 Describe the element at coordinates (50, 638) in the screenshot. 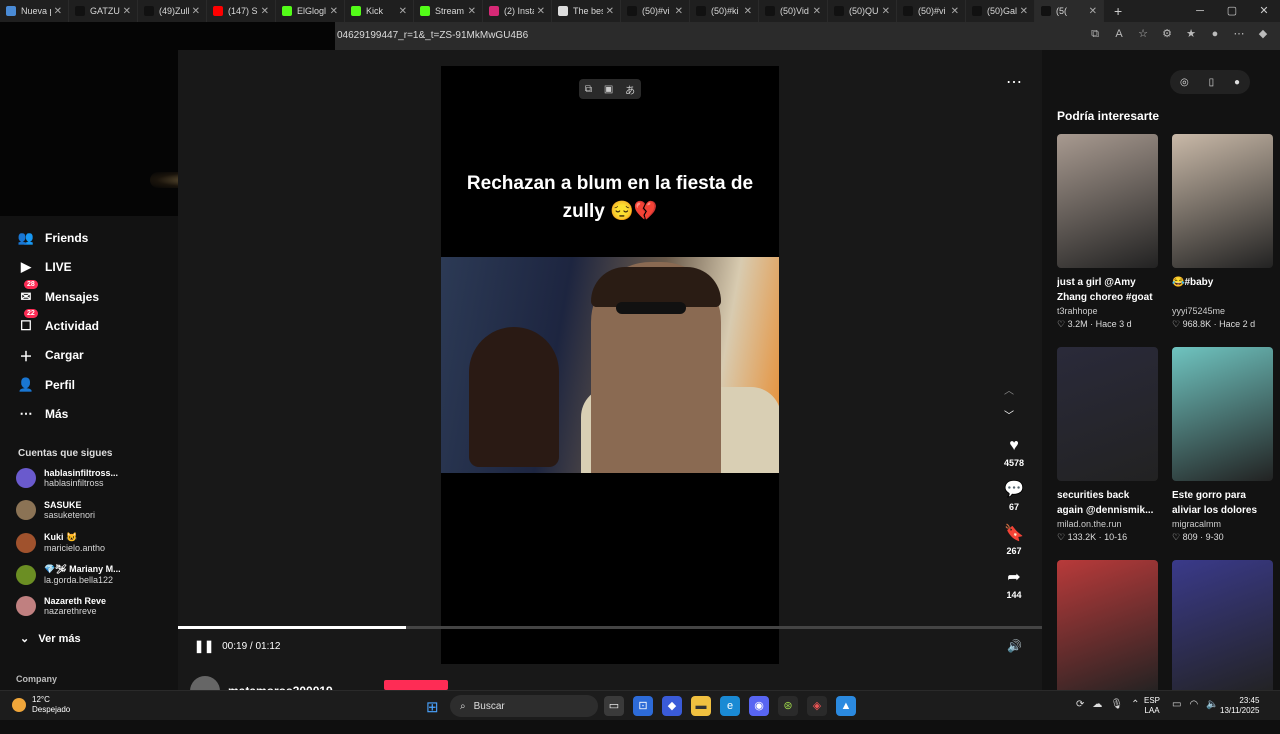

I see `see-more-button: ⌄ Ver más` at that location.